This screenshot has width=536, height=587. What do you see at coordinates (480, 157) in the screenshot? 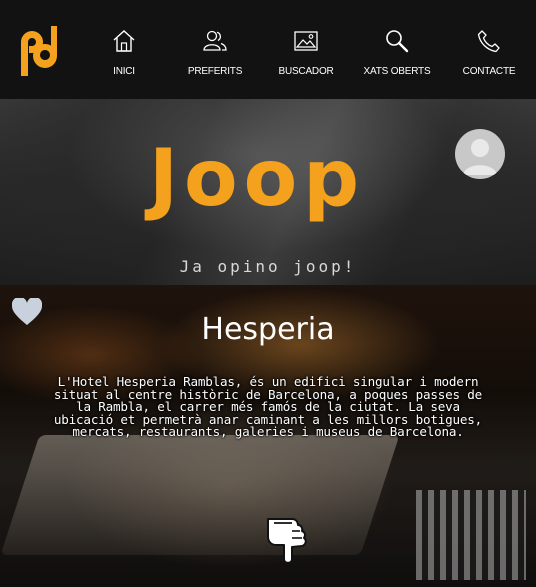
I see `user-silhouette-icon` at bounding box center [480, 157].